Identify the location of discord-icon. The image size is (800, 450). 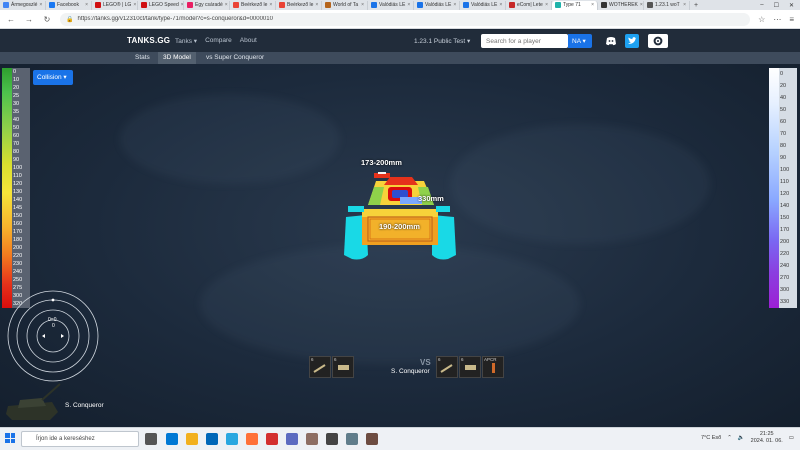
(611, 41).